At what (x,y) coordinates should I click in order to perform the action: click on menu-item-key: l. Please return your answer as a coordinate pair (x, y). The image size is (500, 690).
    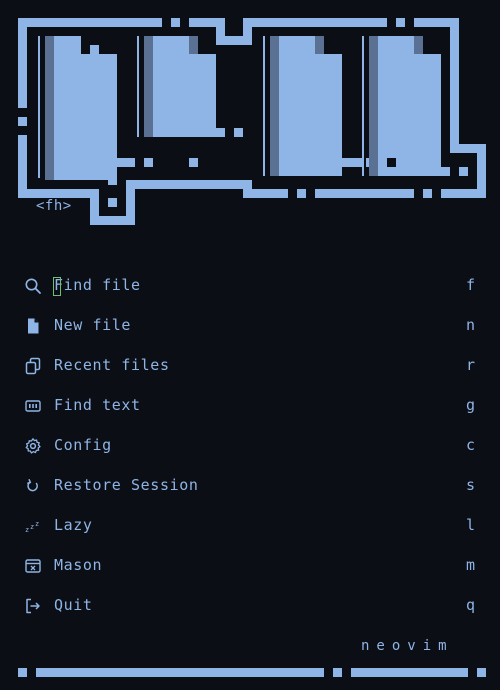
    Looking at the image, I should click on (471, 525).